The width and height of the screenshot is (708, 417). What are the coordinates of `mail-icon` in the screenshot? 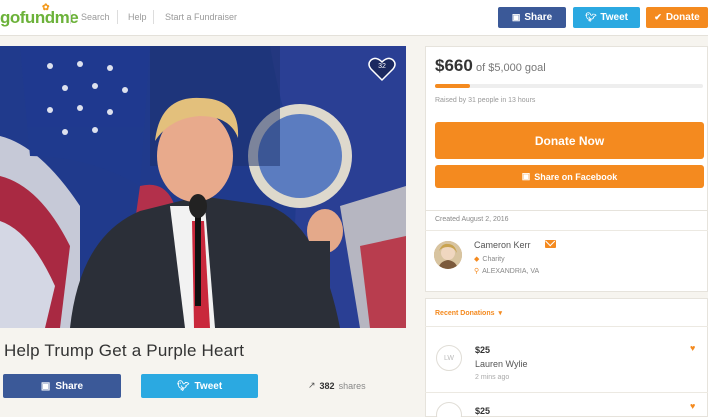 It's located at (550, 244).